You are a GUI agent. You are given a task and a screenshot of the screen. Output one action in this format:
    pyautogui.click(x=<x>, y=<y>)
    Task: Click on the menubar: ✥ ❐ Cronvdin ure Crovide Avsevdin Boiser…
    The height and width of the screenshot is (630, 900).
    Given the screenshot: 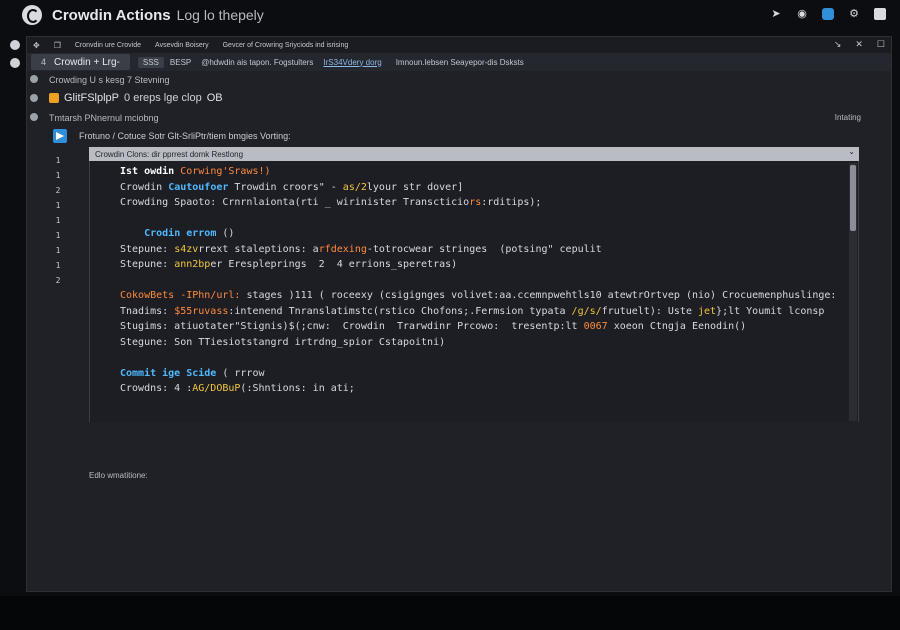 What is the action you would take?
    pyautogui.click(x=459, y=45)
    